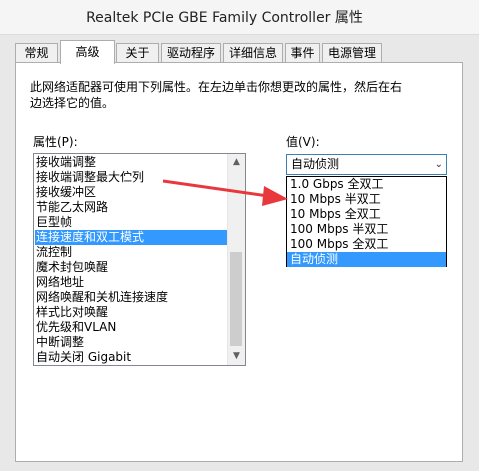 The width and height of the screenshot is (479, 471). Describe the element at coordinates (302, 53) in the screenshot. I see `tab-events: 事件` at that location.